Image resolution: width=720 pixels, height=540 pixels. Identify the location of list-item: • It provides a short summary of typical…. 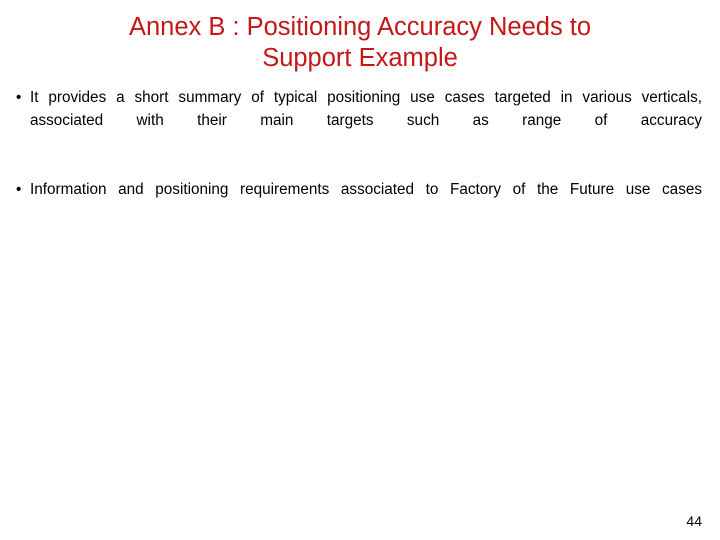
(360, 120).